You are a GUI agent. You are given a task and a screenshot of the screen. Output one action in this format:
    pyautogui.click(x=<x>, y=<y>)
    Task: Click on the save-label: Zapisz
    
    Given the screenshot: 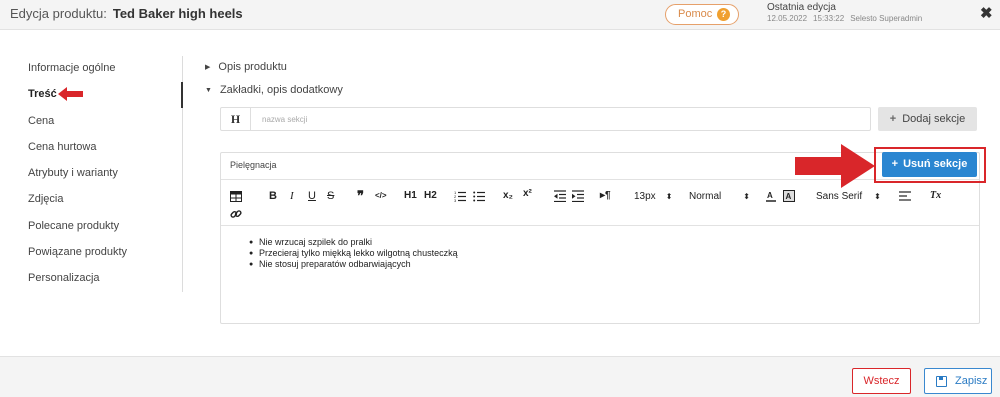 What is the action you would take?
    pyautogui.click(x=971, y=381)
    